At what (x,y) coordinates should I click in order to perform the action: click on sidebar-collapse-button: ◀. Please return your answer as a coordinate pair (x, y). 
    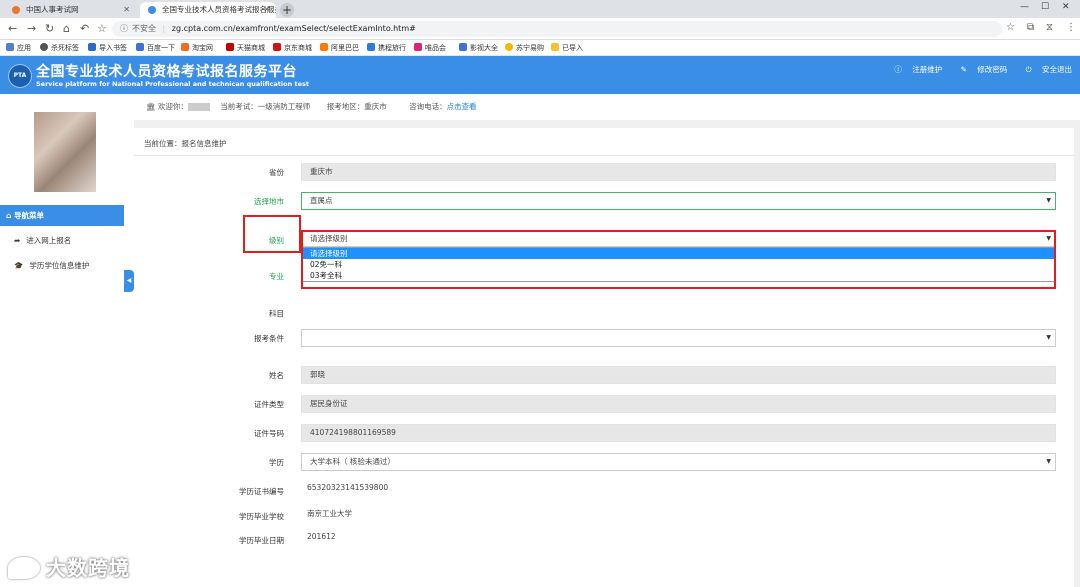
    Looking at the image, I should click on (129, 281).